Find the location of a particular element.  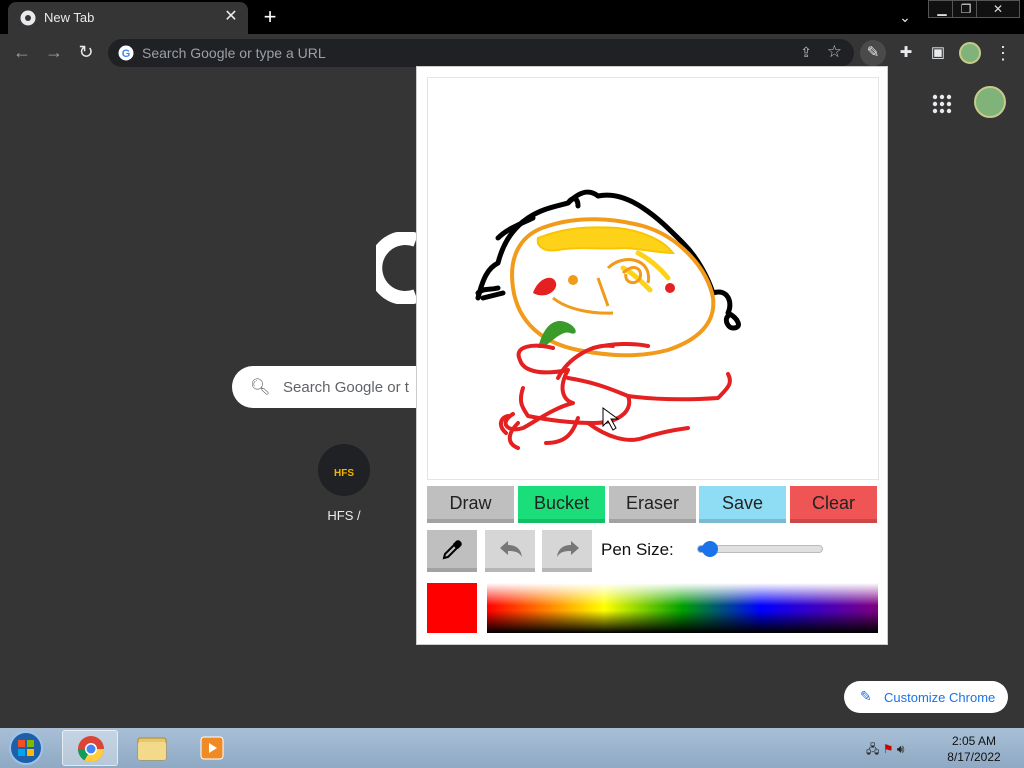

eyedropper-button is located at coordinates (452, 551).